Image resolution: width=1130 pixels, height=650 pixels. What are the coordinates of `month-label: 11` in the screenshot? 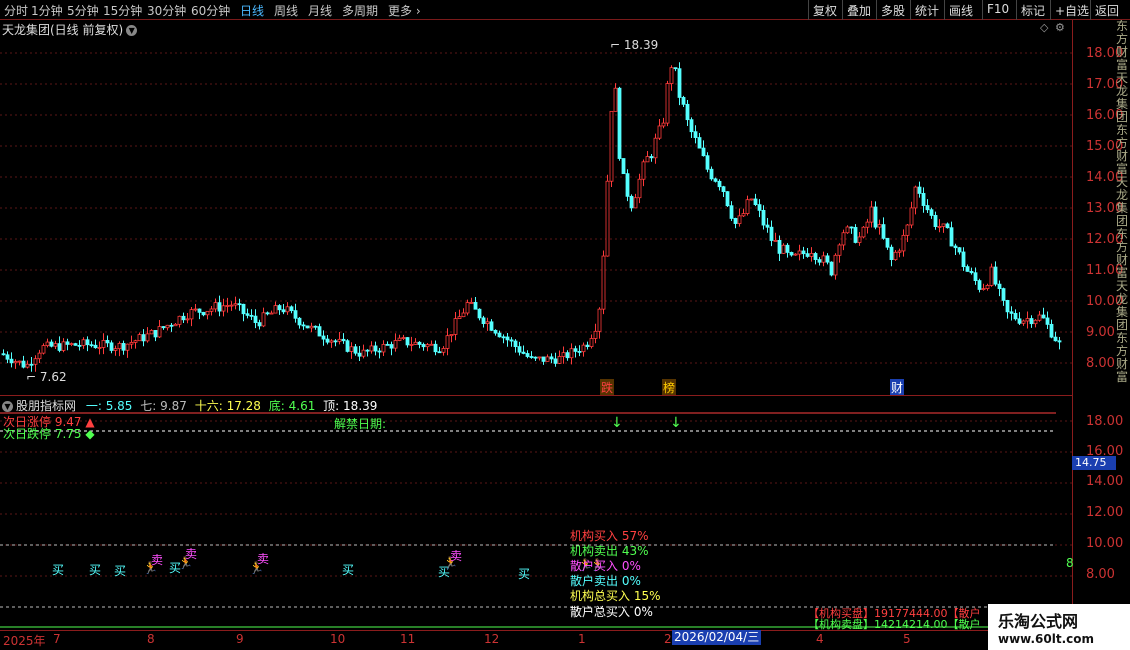 It's located at (408, 639).